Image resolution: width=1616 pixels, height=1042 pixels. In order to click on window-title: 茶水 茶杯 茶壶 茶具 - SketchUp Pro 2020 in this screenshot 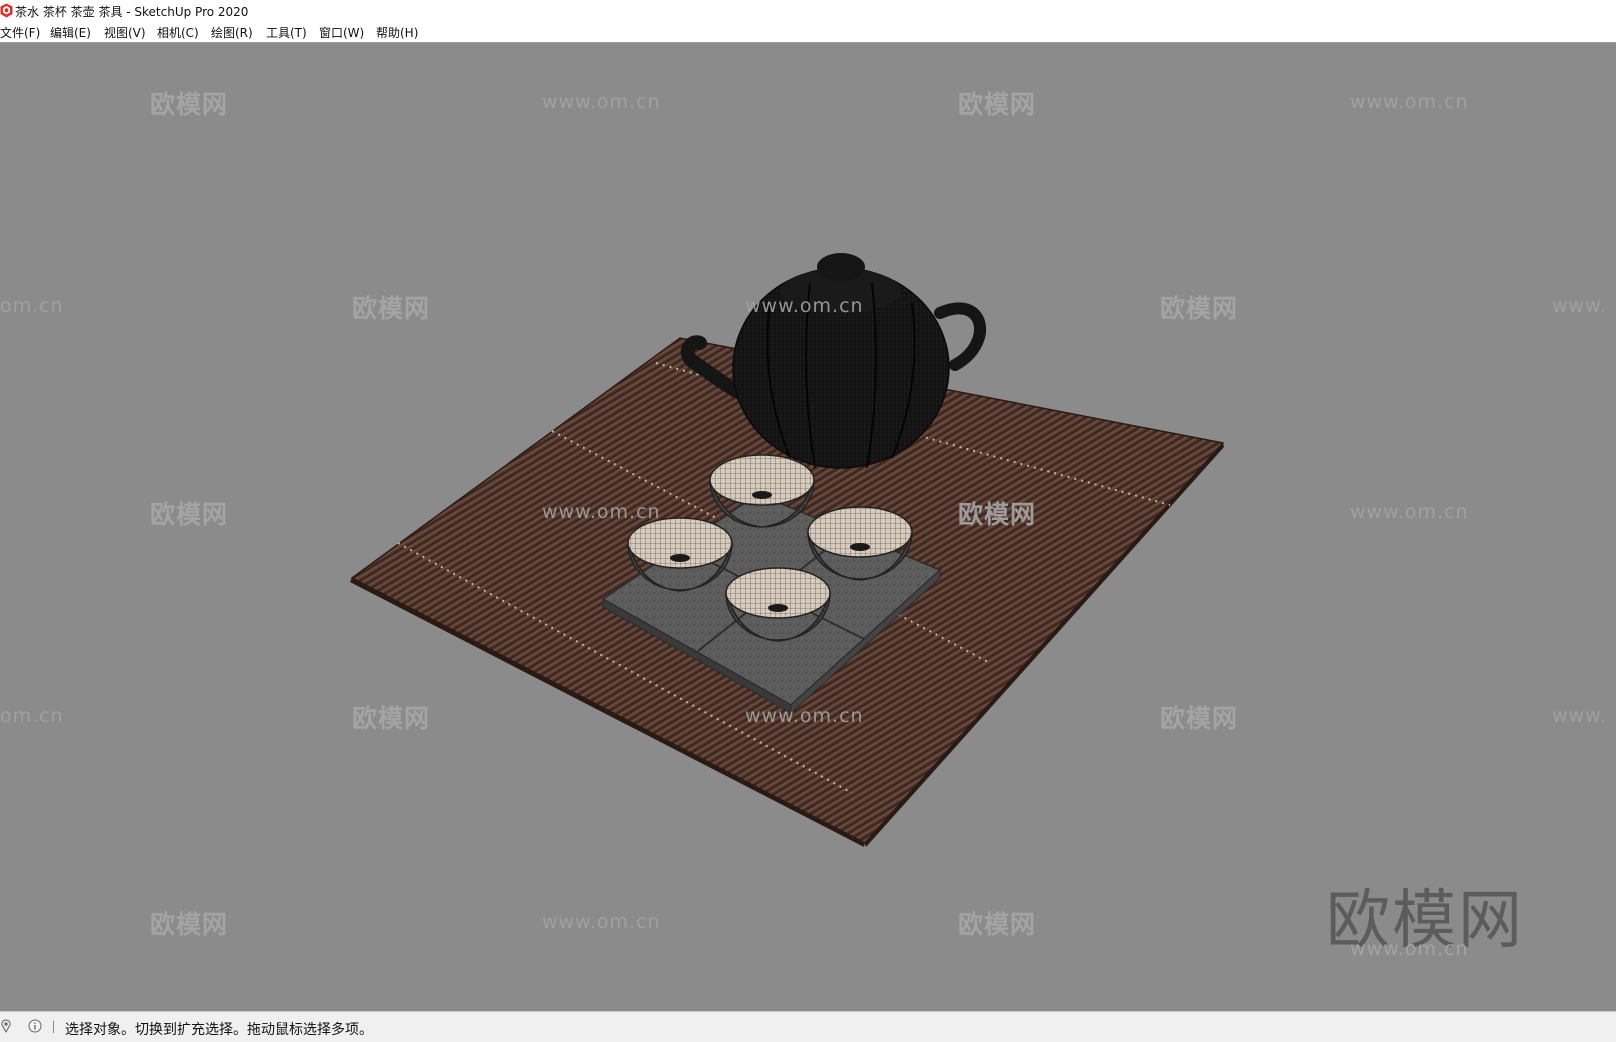, I will do `click(132, 12)`.